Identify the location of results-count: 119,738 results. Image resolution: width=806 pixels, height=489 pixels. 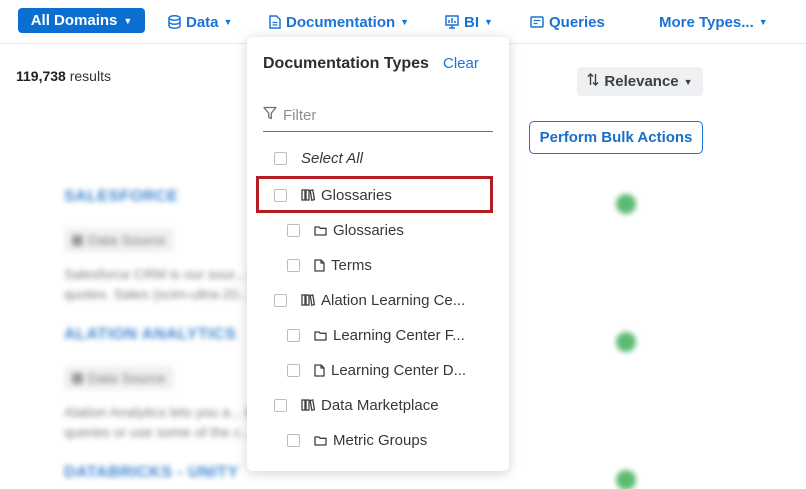
(63, 76).